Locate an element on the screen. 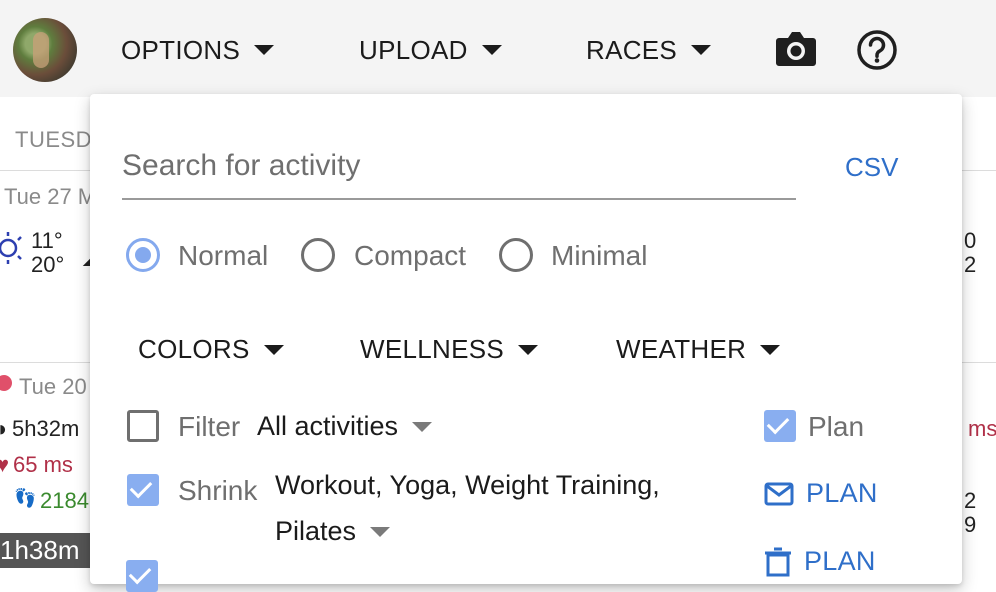  duration-icon: ◗ is located at coordinates (5, 428).